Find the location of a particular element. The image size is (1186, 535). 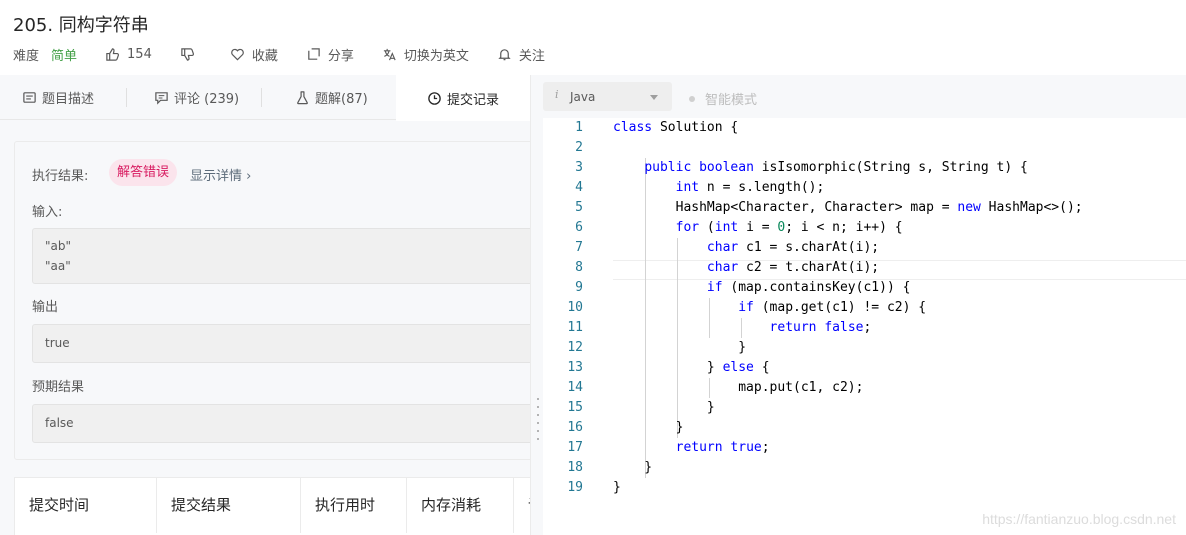

show-details-link: 显示详情 › is located at coordinates (220, 174).